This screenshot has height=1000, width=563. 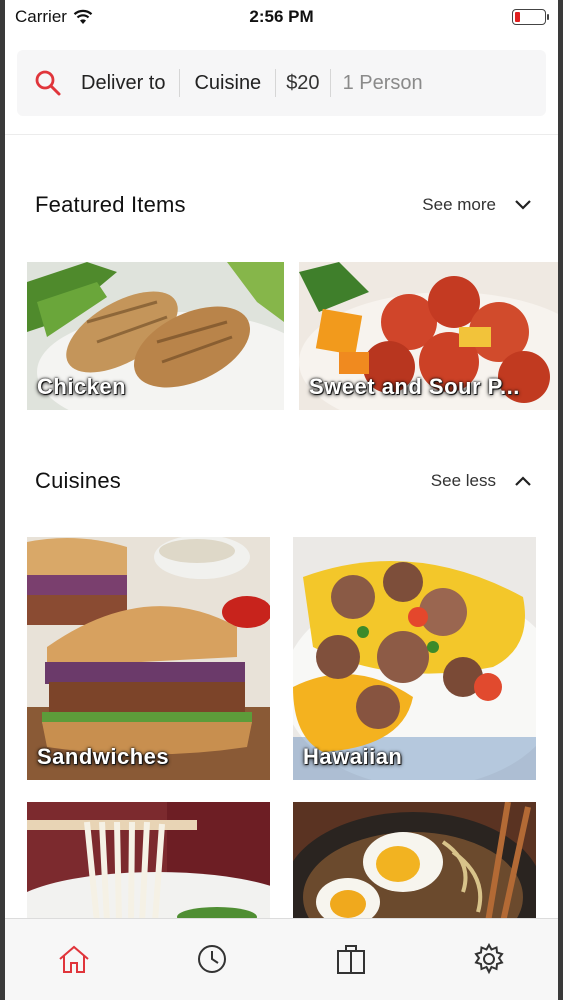 I want to click on cuisine-tile-ramen, so click(x=414, y=862).